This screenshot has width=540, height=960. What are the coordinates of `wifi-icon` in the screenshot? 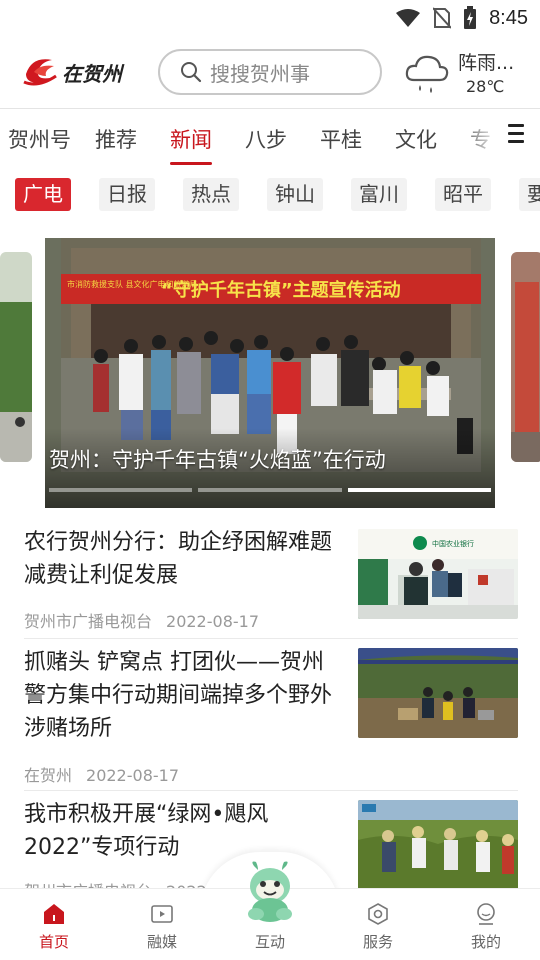 It's located at (408, 18).